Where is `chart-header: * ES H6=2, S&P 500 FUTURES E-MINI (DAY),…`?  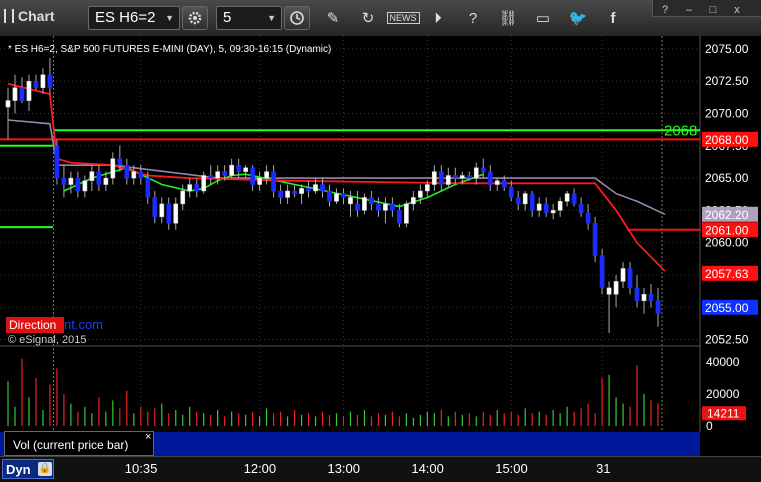
chart-header: * ES H6=2, S&P 500 FUTURES E-MINI (DAY),… is located at coordinates (169, 49).